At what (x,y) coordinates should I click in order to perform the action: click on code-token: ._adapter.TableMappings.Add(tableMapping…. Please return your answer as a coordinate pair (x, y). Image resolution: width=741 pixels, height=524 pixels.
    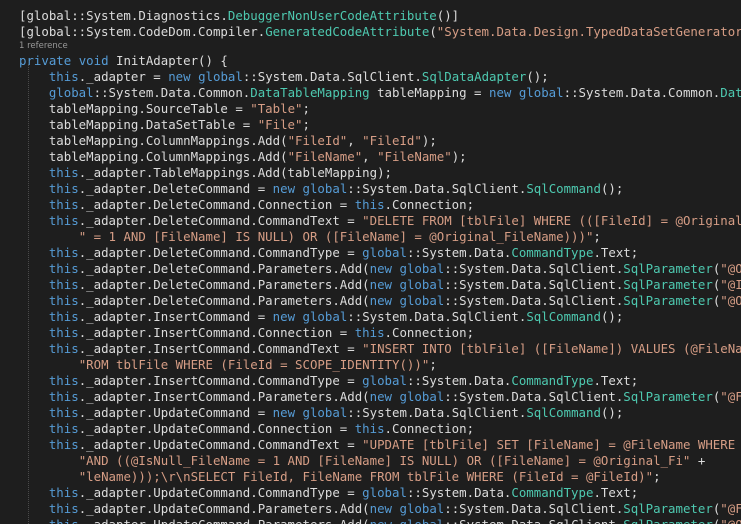
    Looking at the image, I should click on (235, 172).